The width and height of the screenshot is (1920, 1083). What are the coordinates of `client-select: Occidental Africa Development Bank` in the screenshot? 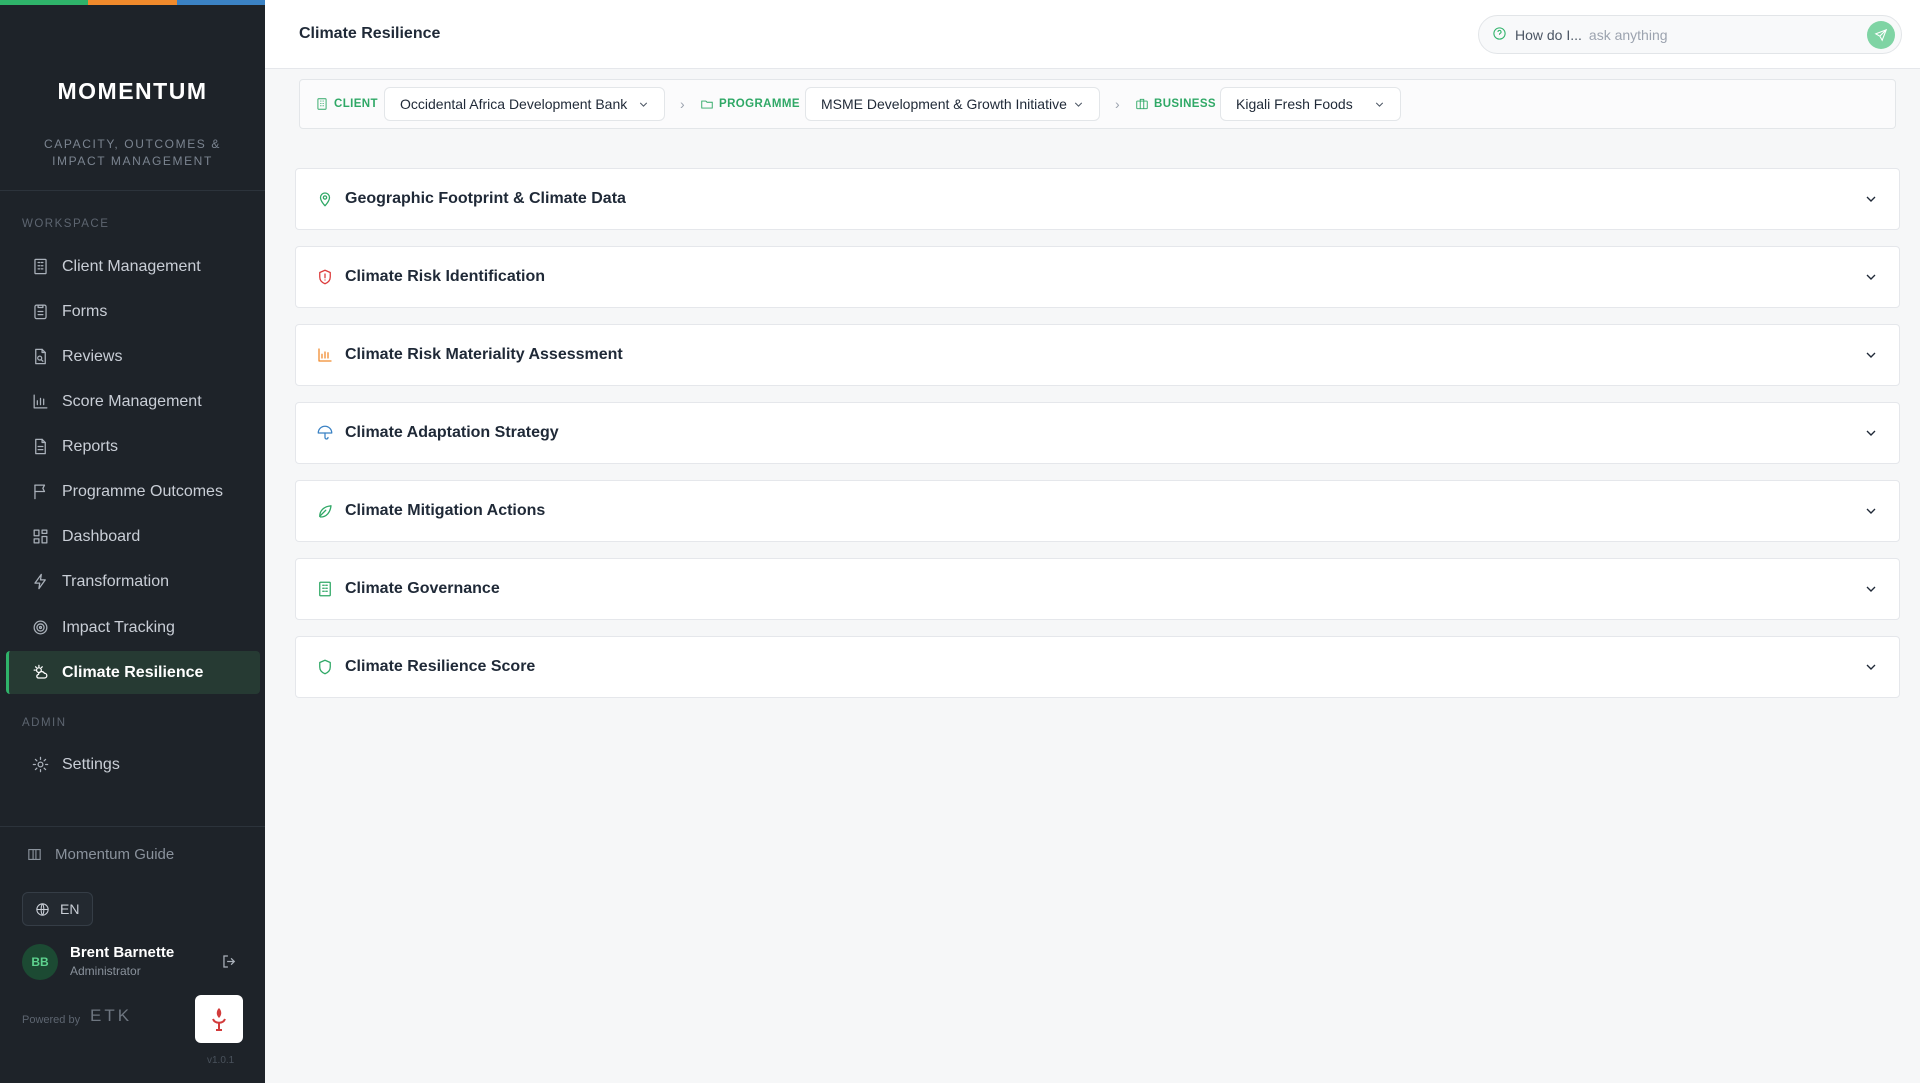 It's located at (524, 104).